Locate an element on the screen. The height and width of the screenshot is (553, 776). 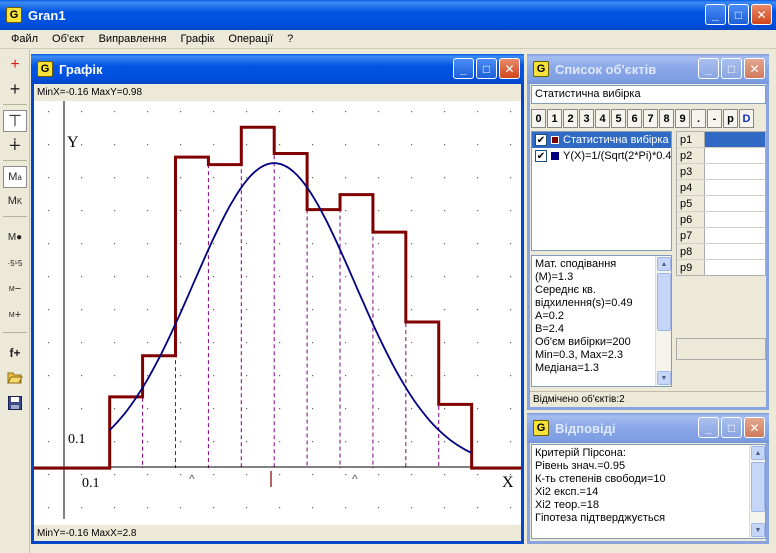
answers-close-button: ✕ is located at coordinates (754, 427).